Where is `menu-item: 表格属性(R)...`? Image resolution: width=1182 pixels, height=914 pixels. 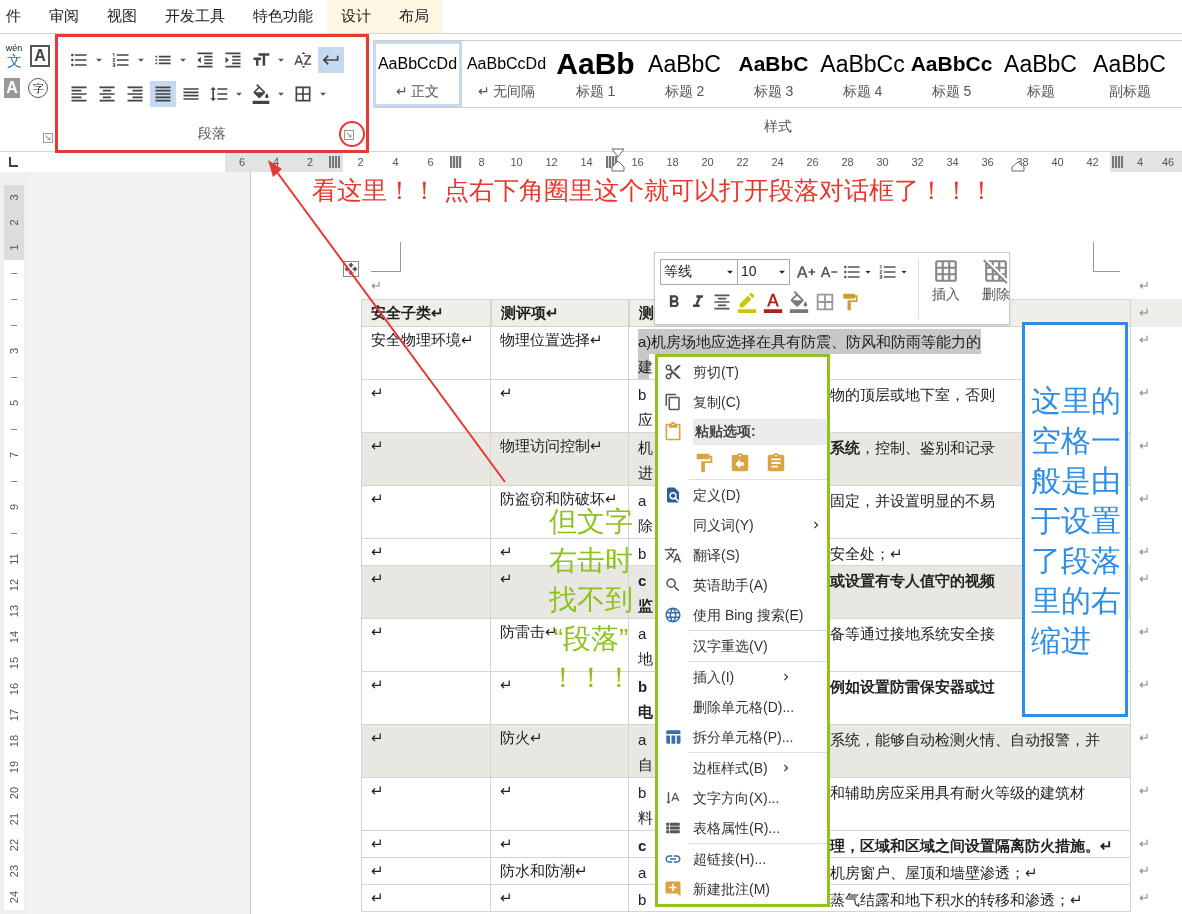
menu-item: 表格属性(R)... is located at coordinates (742, 828).